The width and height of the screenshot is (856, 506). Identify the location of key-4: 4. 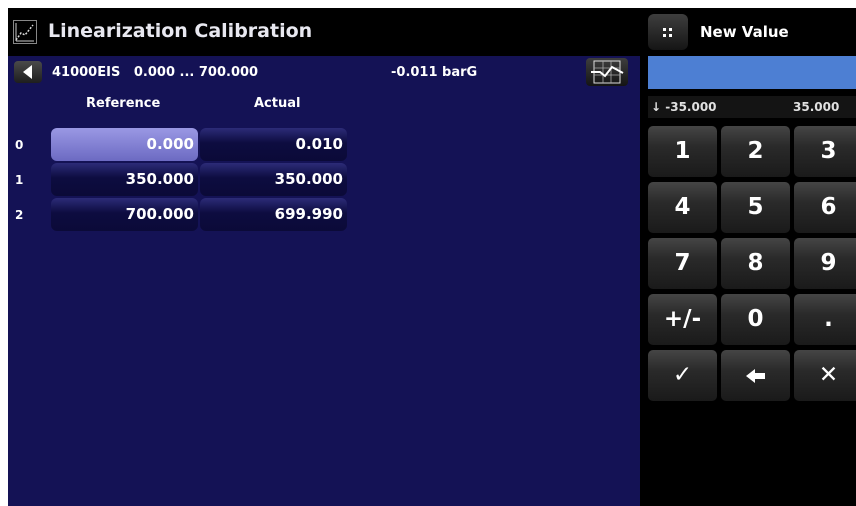
(682, 207).